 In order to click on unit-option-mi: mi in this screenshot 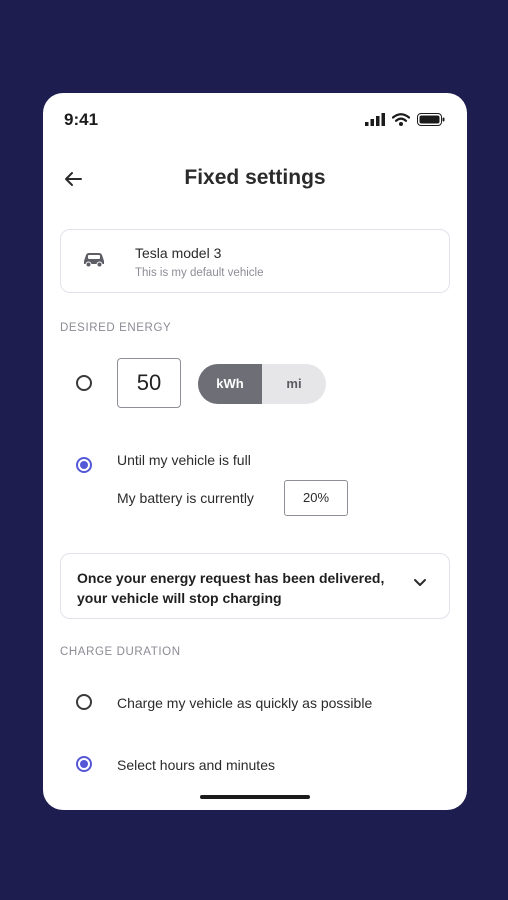, I will do `click(294, 384)`.